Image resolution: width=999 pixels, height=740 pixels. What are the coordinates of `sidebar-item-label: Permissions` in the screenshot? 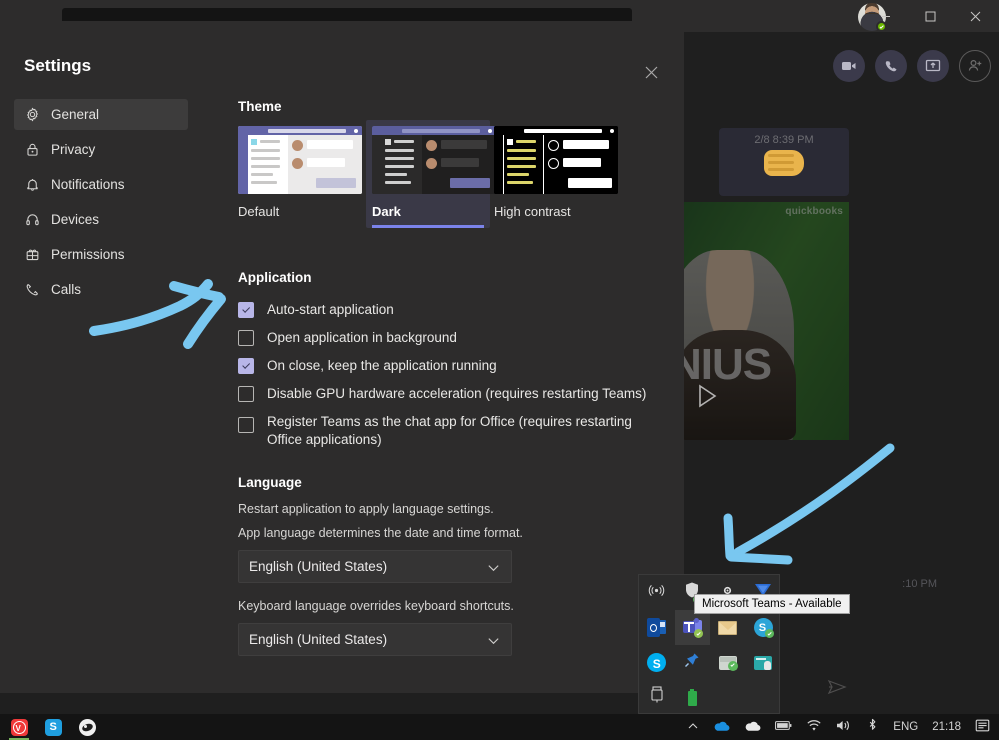 It's located at (88, 254).